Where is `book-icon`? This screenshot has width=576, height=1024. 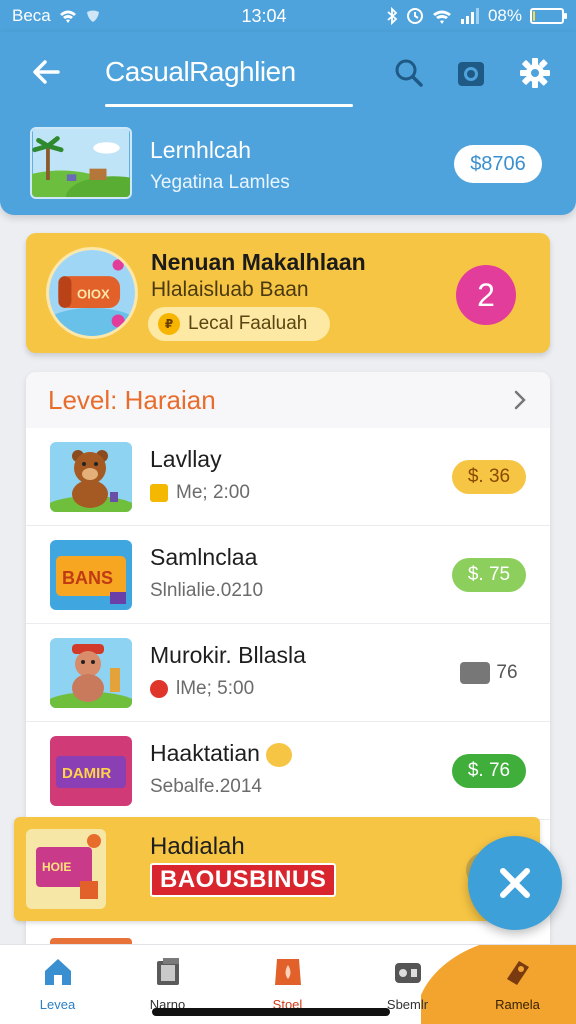
book-icon is located at coordinates (167, 971).